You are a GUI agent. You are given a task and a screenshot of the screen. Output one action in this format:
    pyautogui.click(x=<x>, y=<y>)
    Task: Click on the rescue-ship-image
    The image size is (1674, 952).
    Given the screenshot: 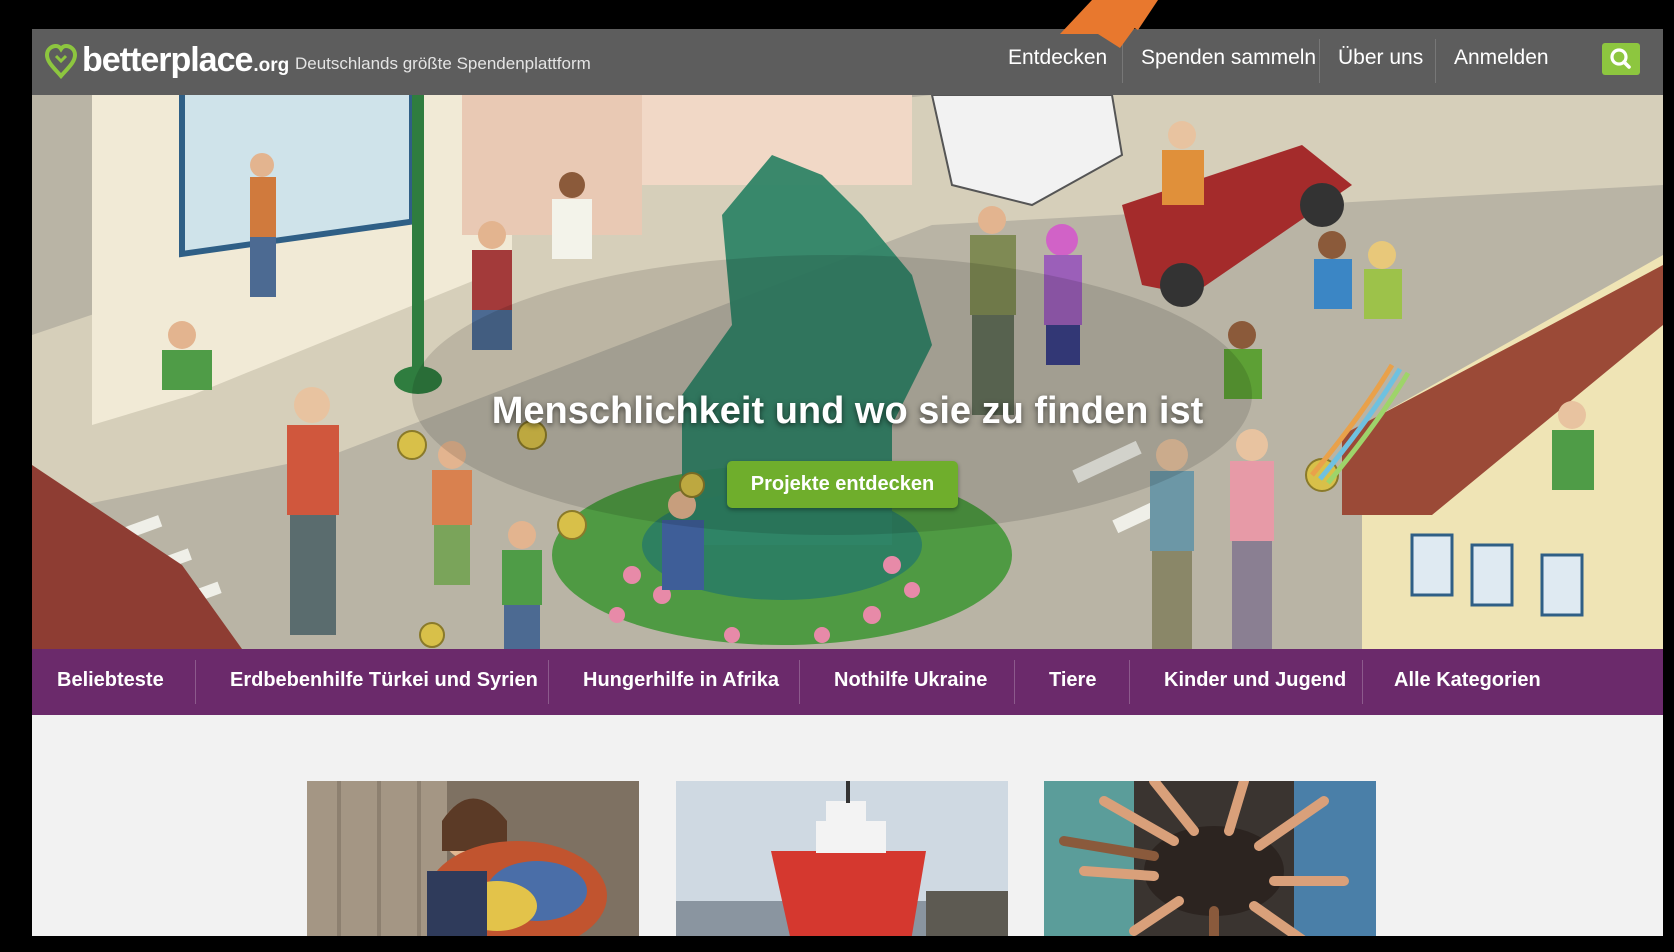 What is the action you would take?
    pyautogui.click(x=842, y=858)
    